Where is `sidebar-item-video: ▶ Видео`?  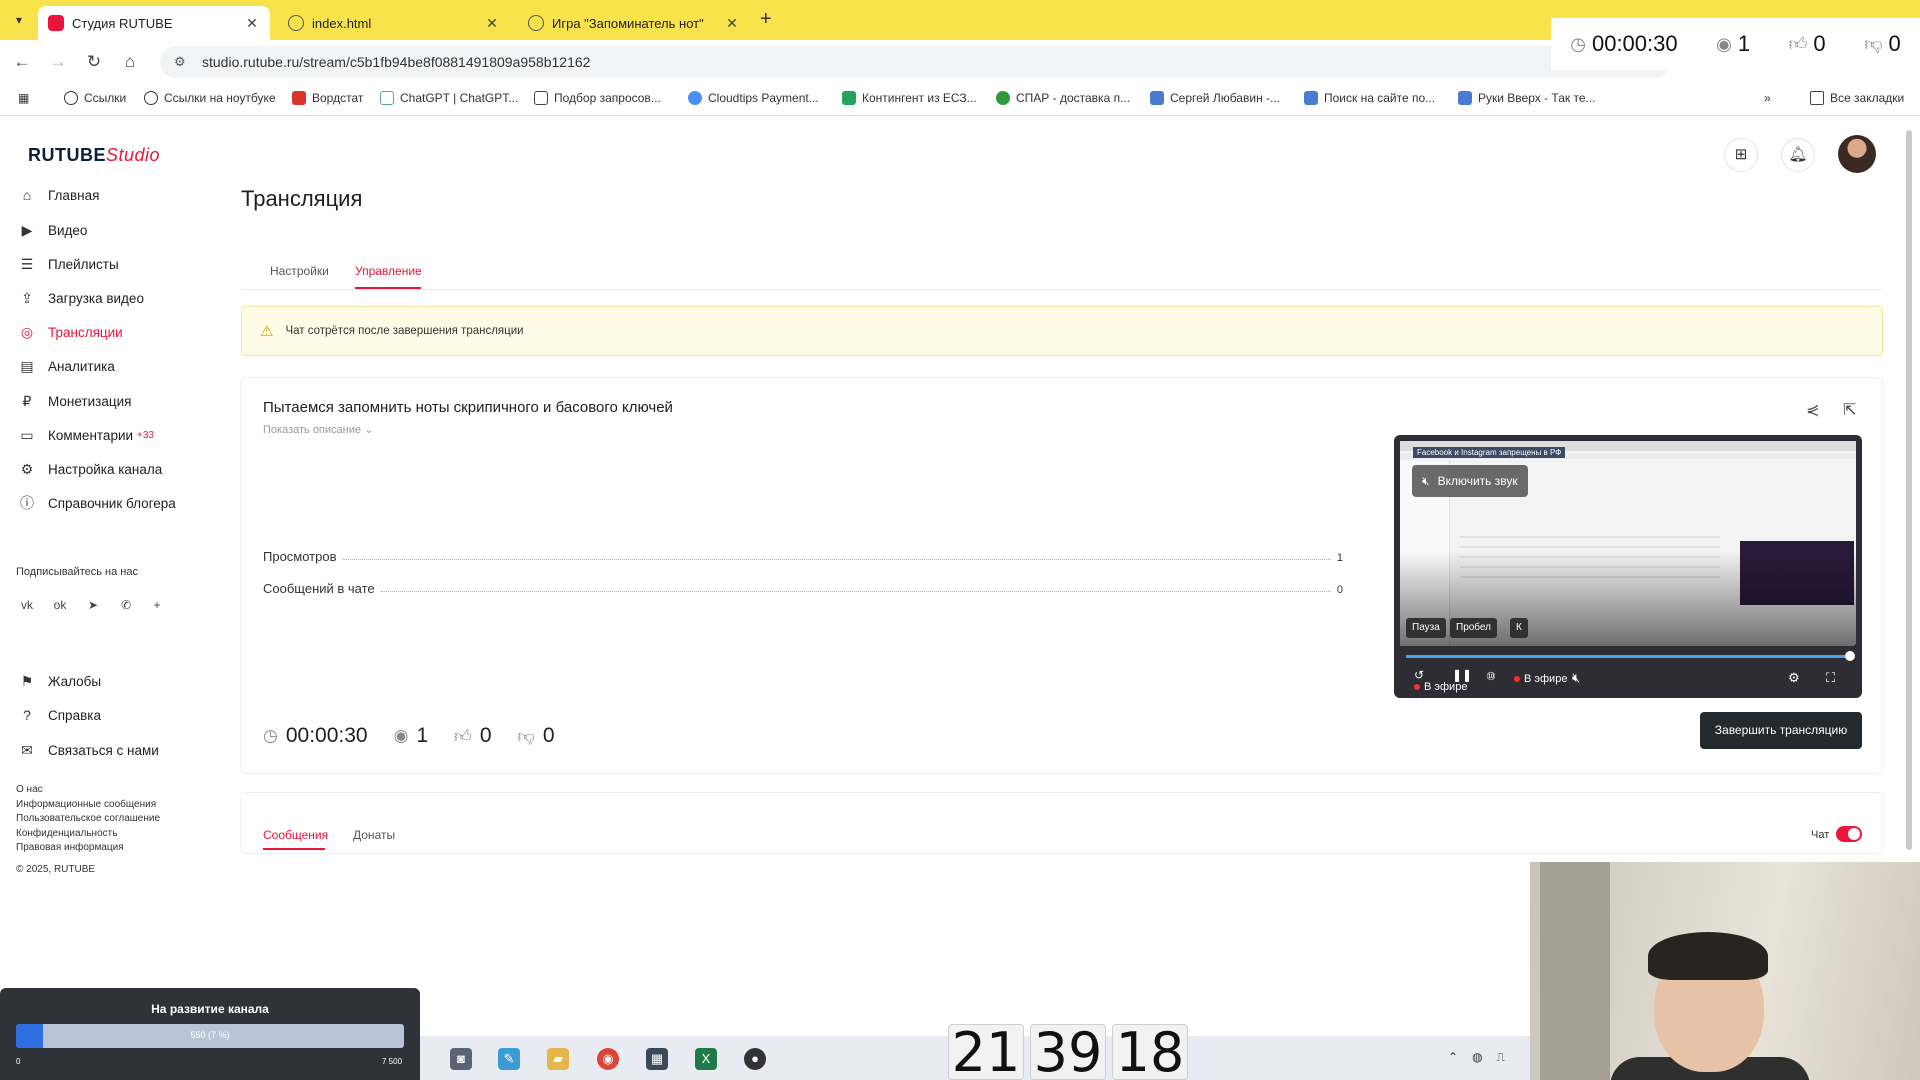
sidebar-item-video: ▶ Видео is located at coordinates (53, 230).